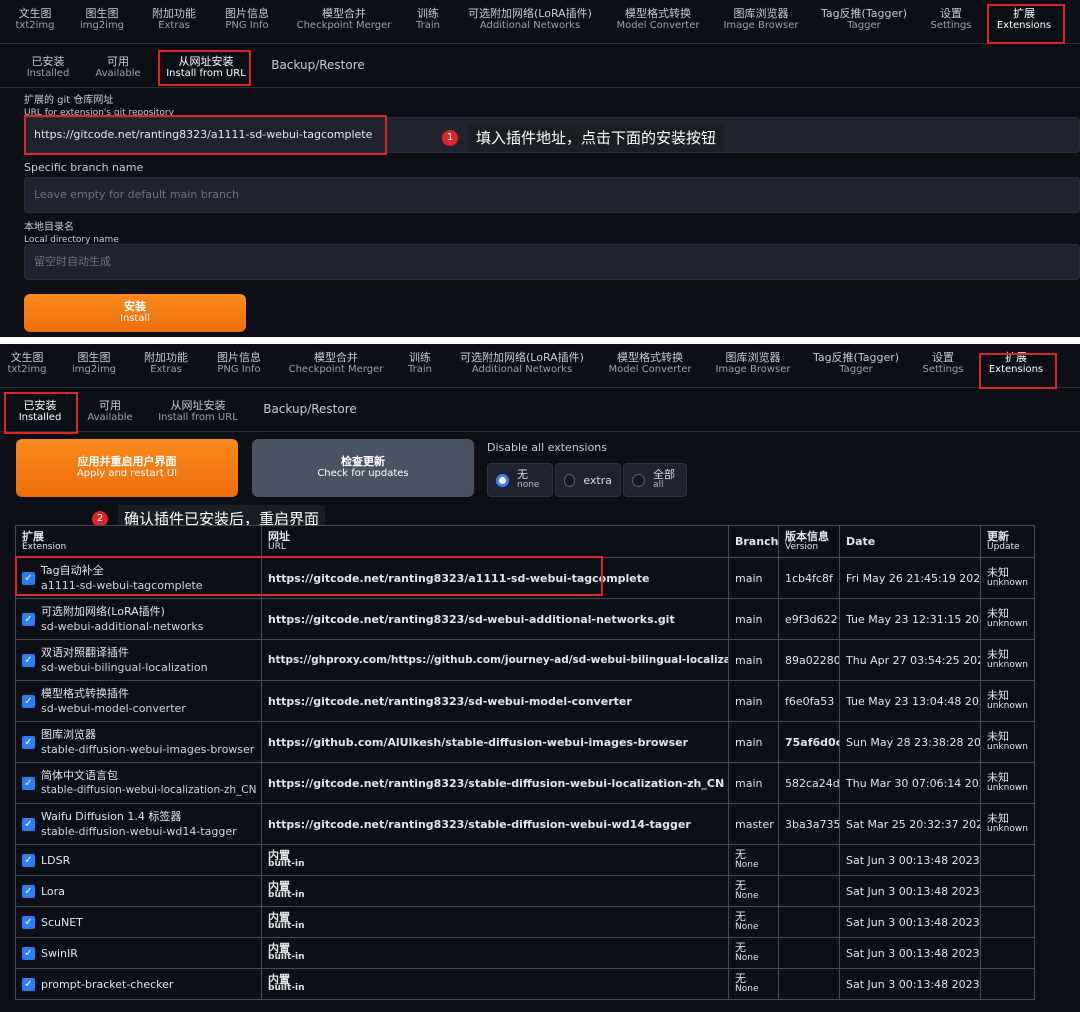  Describe the element at coordinates (664, 480) in the screenshot. I see `radio-label: 全部 all` at that location.